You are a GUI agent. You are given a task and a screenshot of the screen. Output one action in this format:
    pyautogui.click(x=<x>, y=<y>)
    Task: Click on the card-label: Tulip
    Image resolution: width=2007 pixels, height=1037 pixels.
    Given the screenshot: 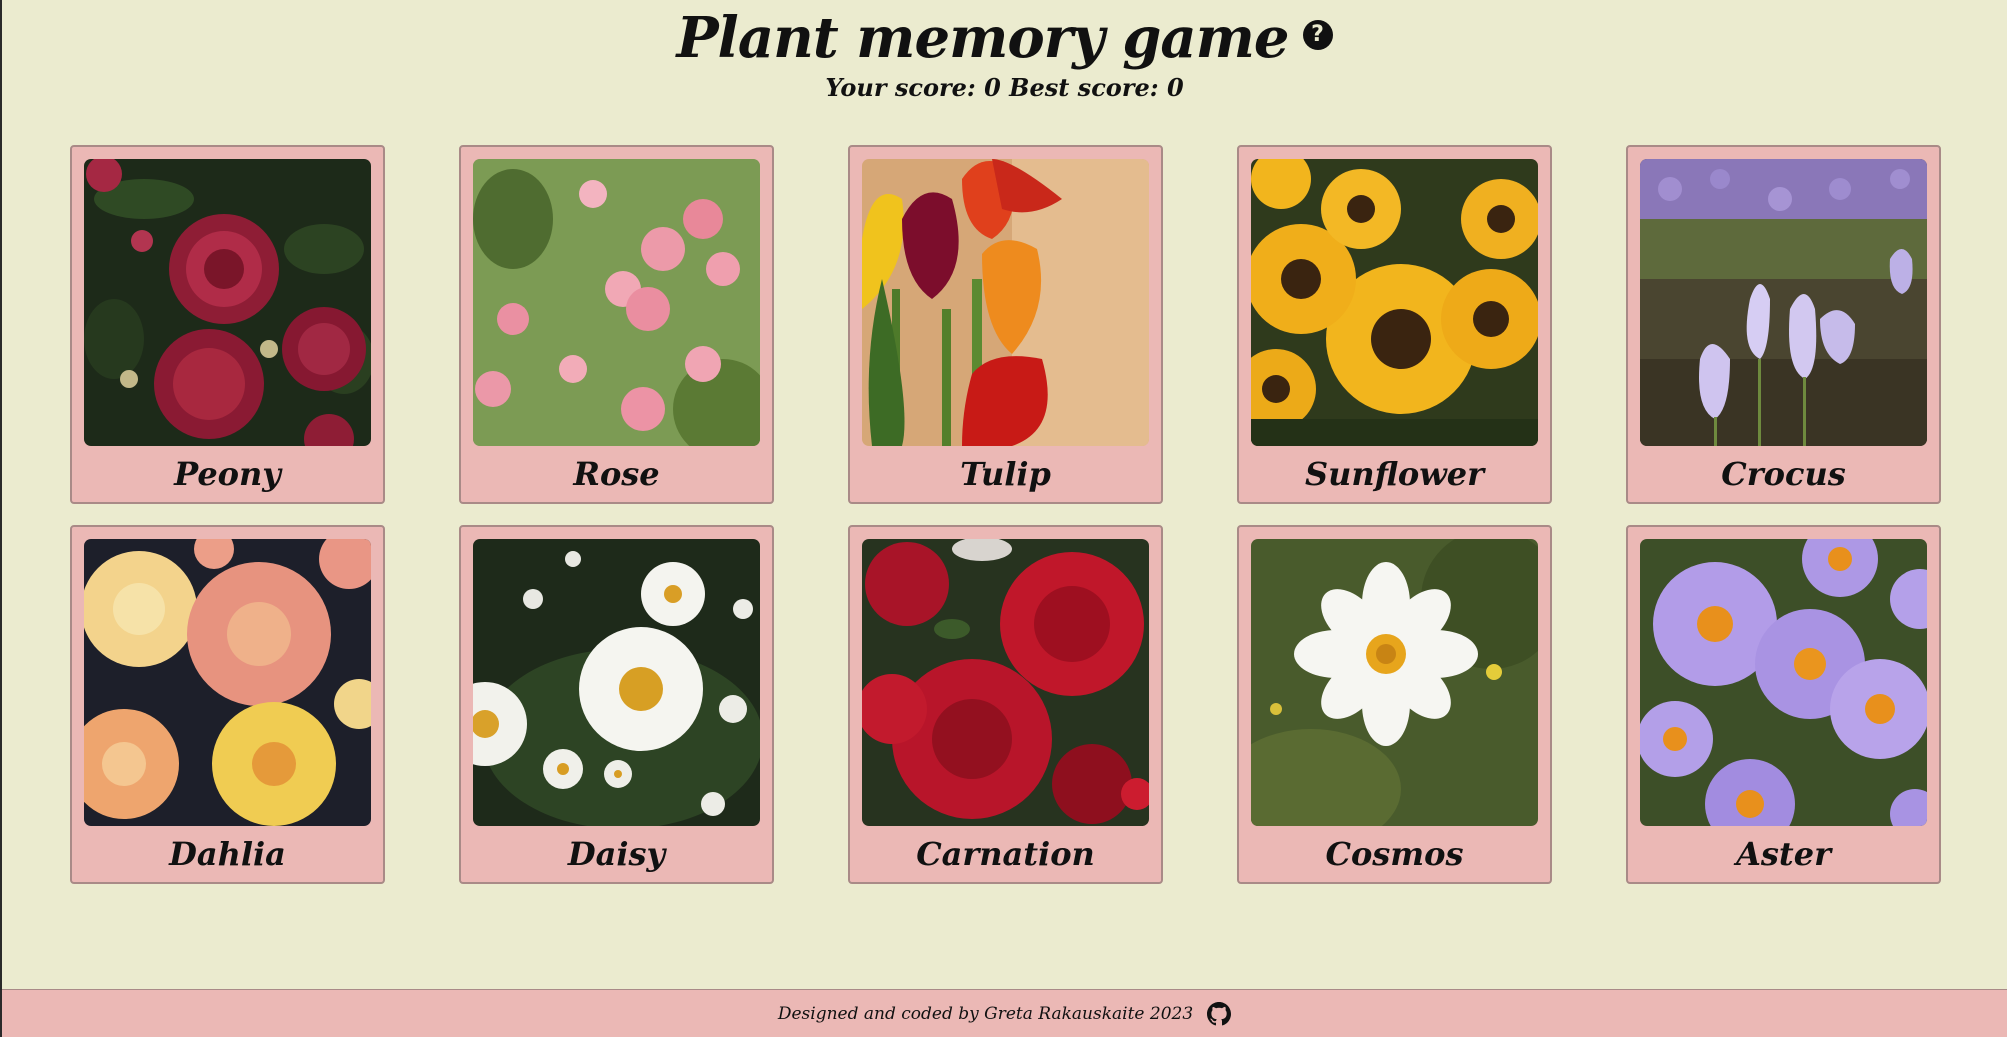 What is the action you would take?
    pyautogui.click(x=1005, y=474)
    